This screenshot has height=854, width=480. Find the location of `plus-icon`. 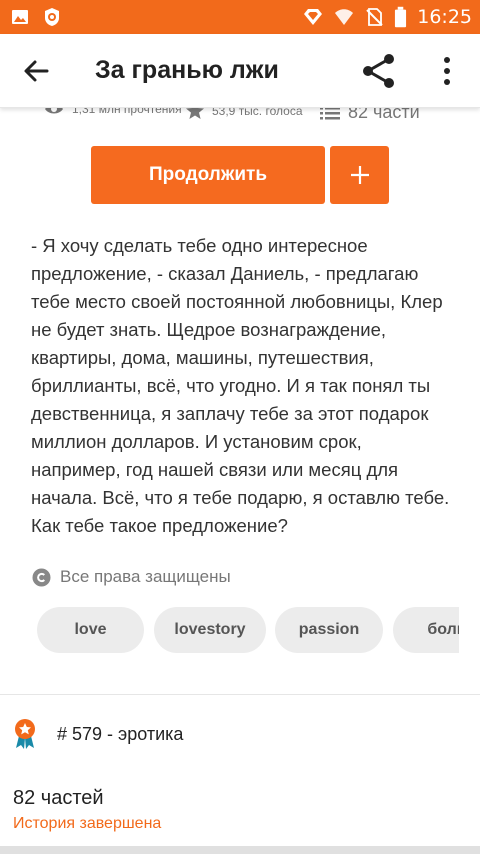

plus-icon is located at coordinates (359, 175).